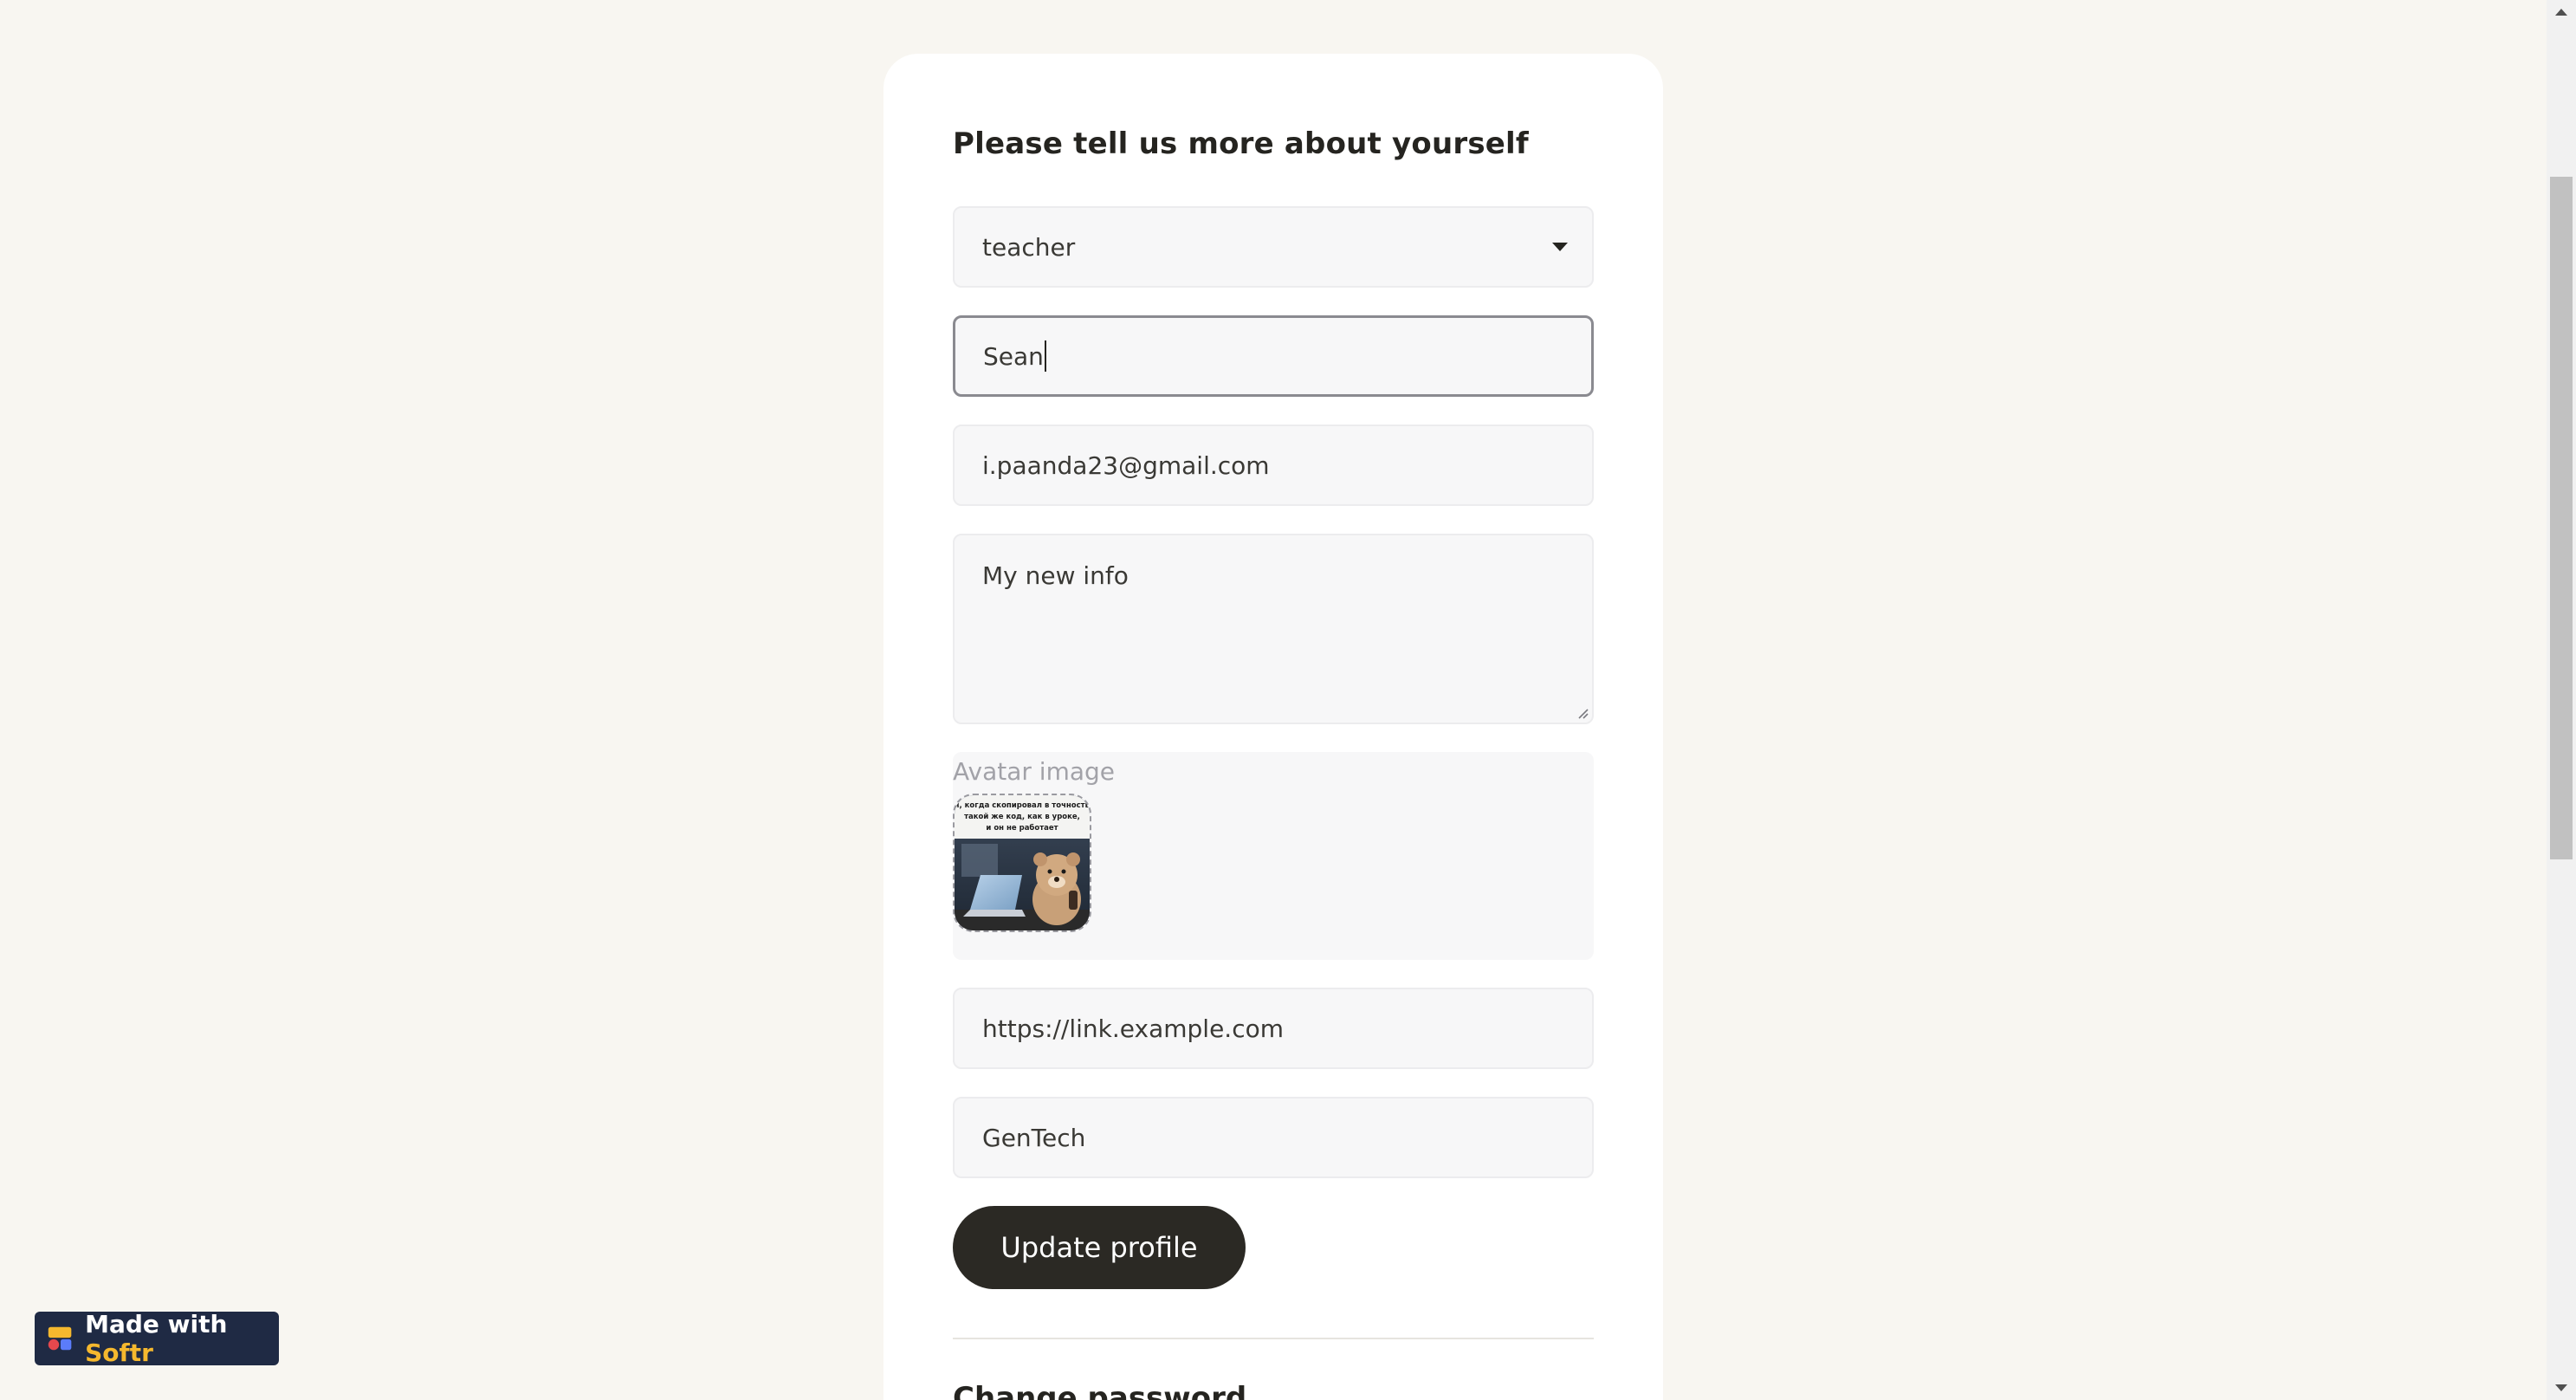 The height and width of the screenshot is (1400, 2576). Describe the element at coordinates (1013, 356) in the screenshot. I see `name-input-value: Sean` at that location.